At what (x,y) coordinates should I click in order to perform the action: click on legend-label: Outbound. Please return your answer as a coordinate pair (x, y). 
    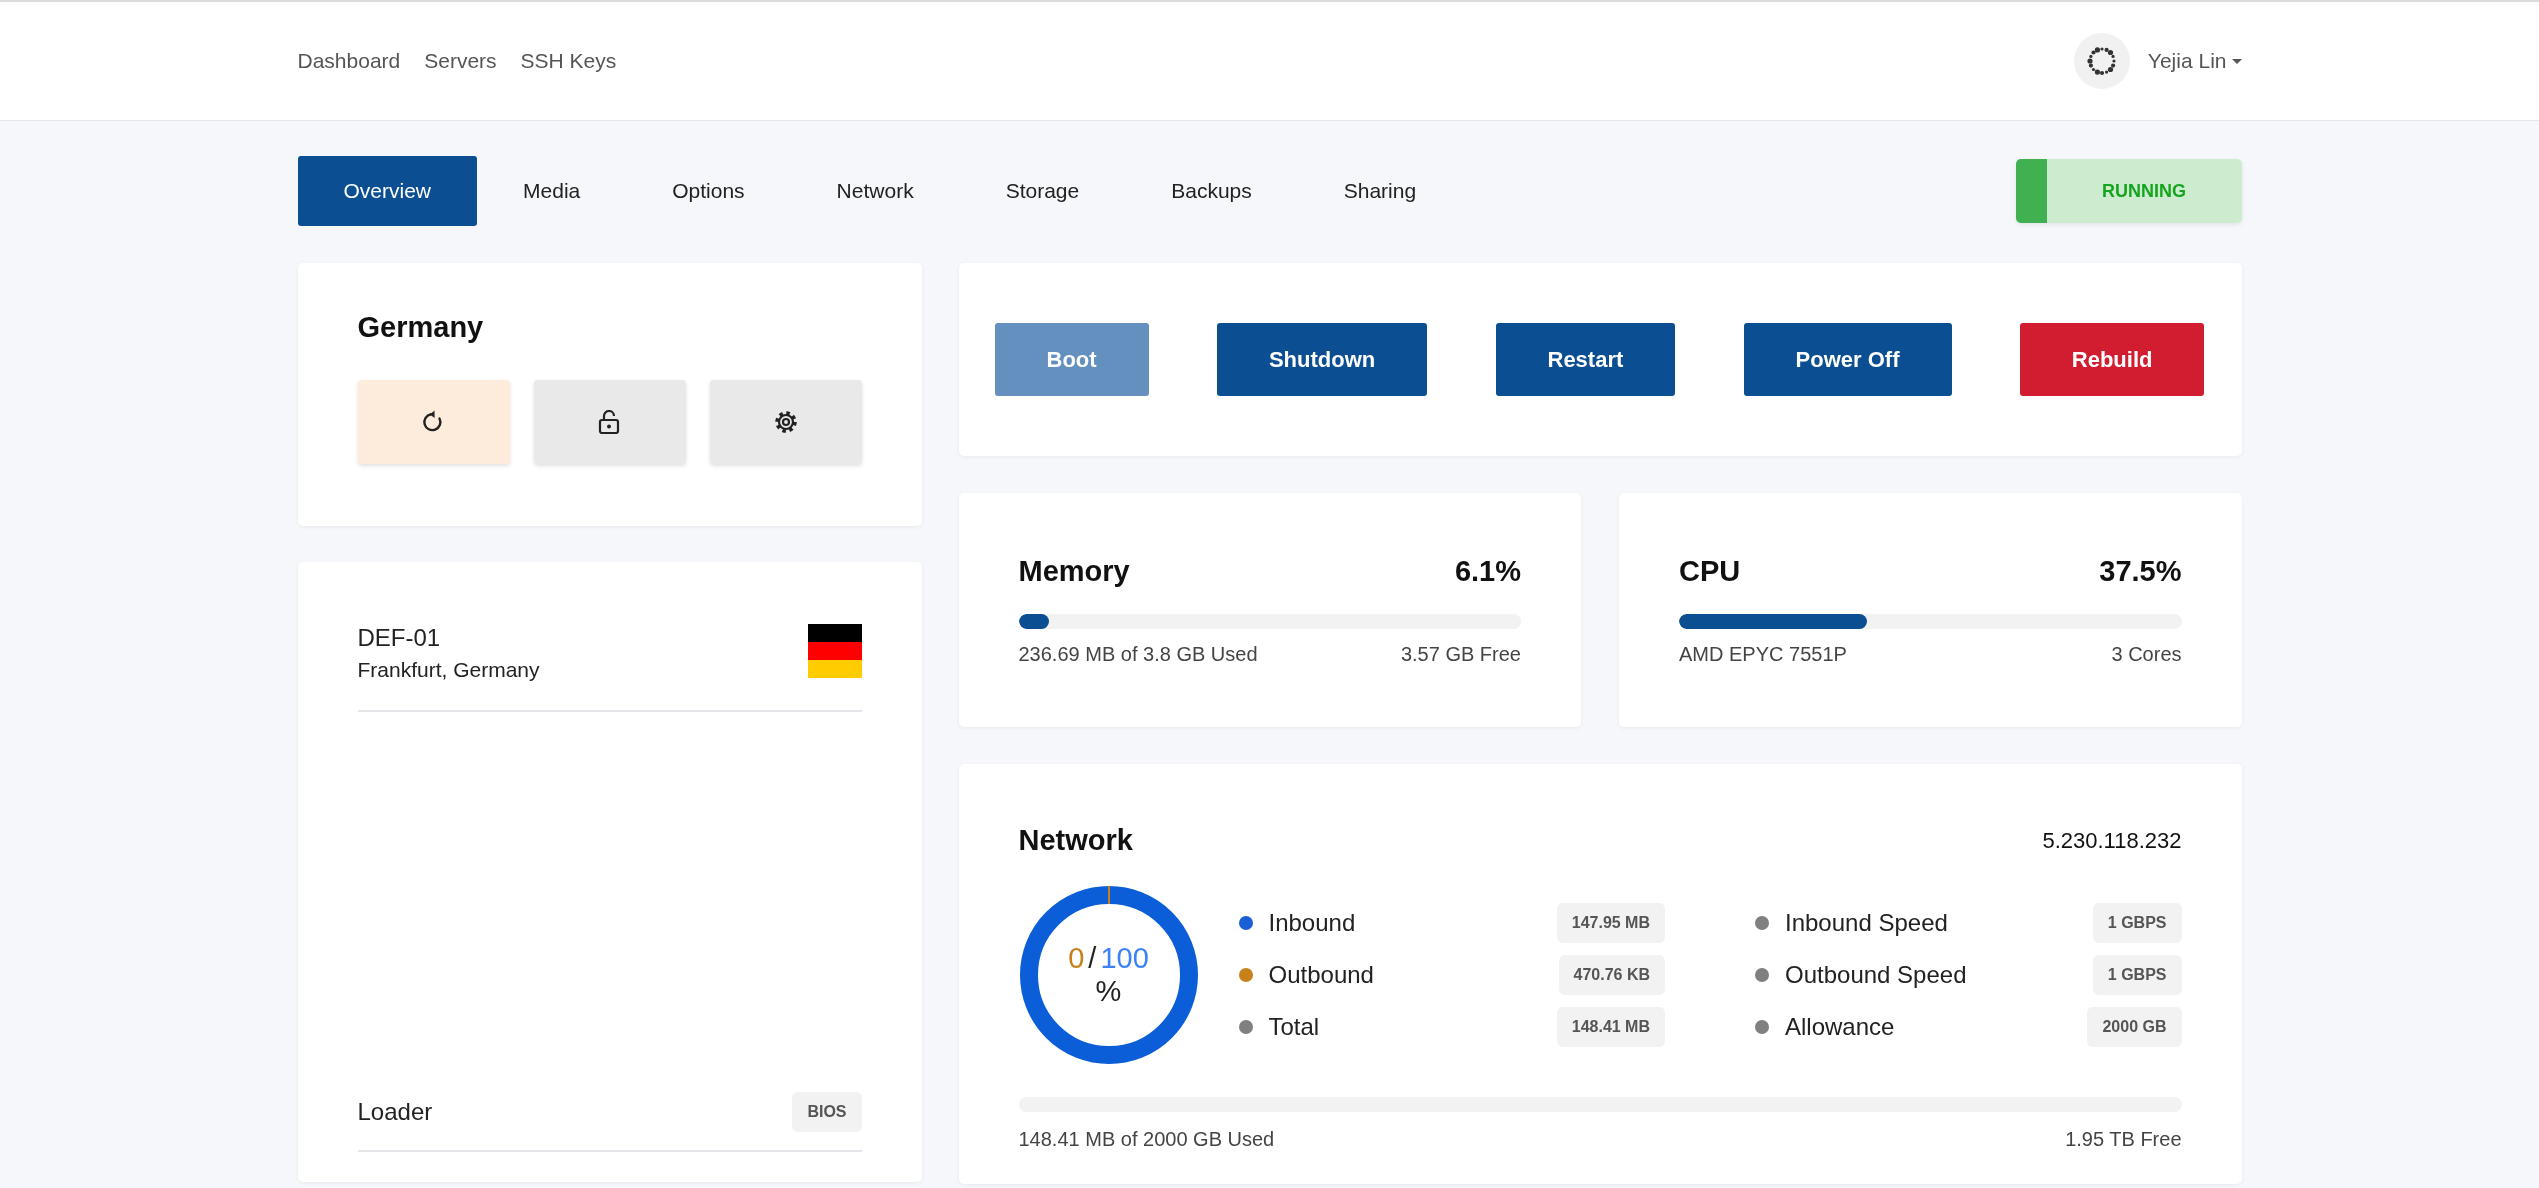
    Looking at the image, I should click on (1321, 975).